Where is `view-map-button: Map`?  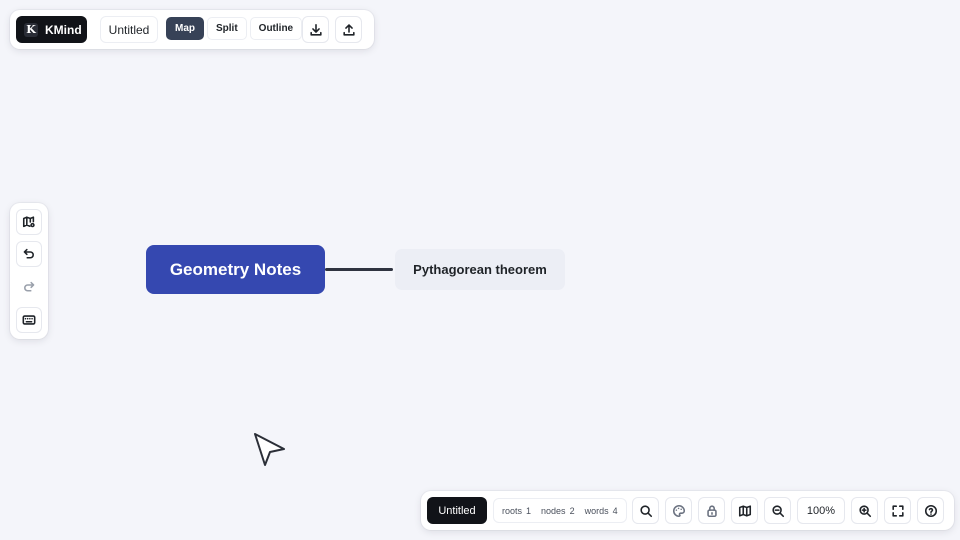
view-map-button: Map is located at coordinates (185, 28).